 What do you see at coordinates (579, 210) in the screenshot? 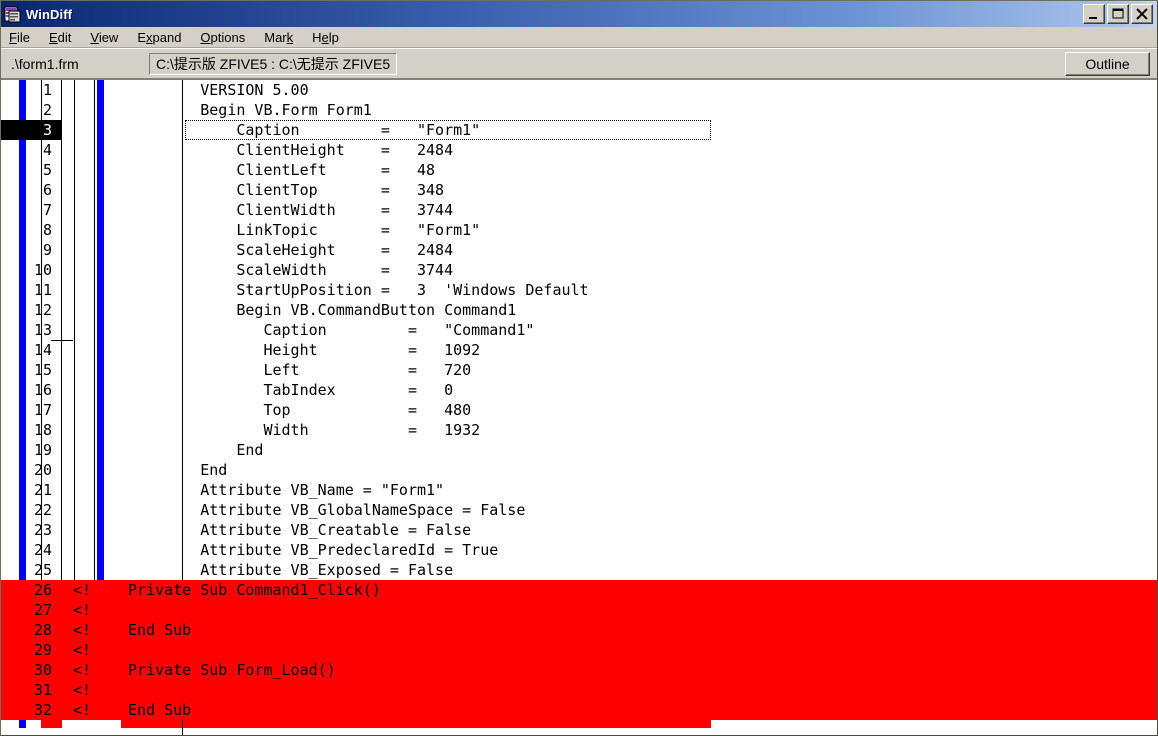
I see `code-line-row: 7 ClientWidth = 3744` at bounding box center [579, 210].